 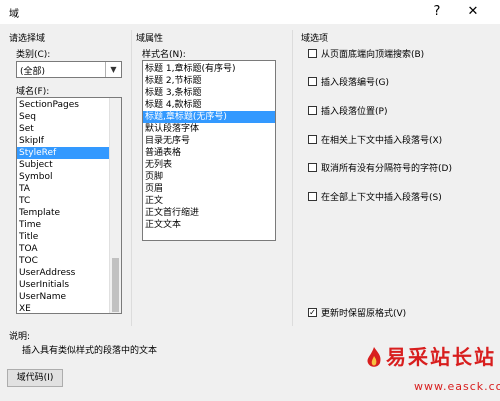 I want to click on checkbox-label: 在全部上下文中插入段落号(S), so click(x=381, y=198).